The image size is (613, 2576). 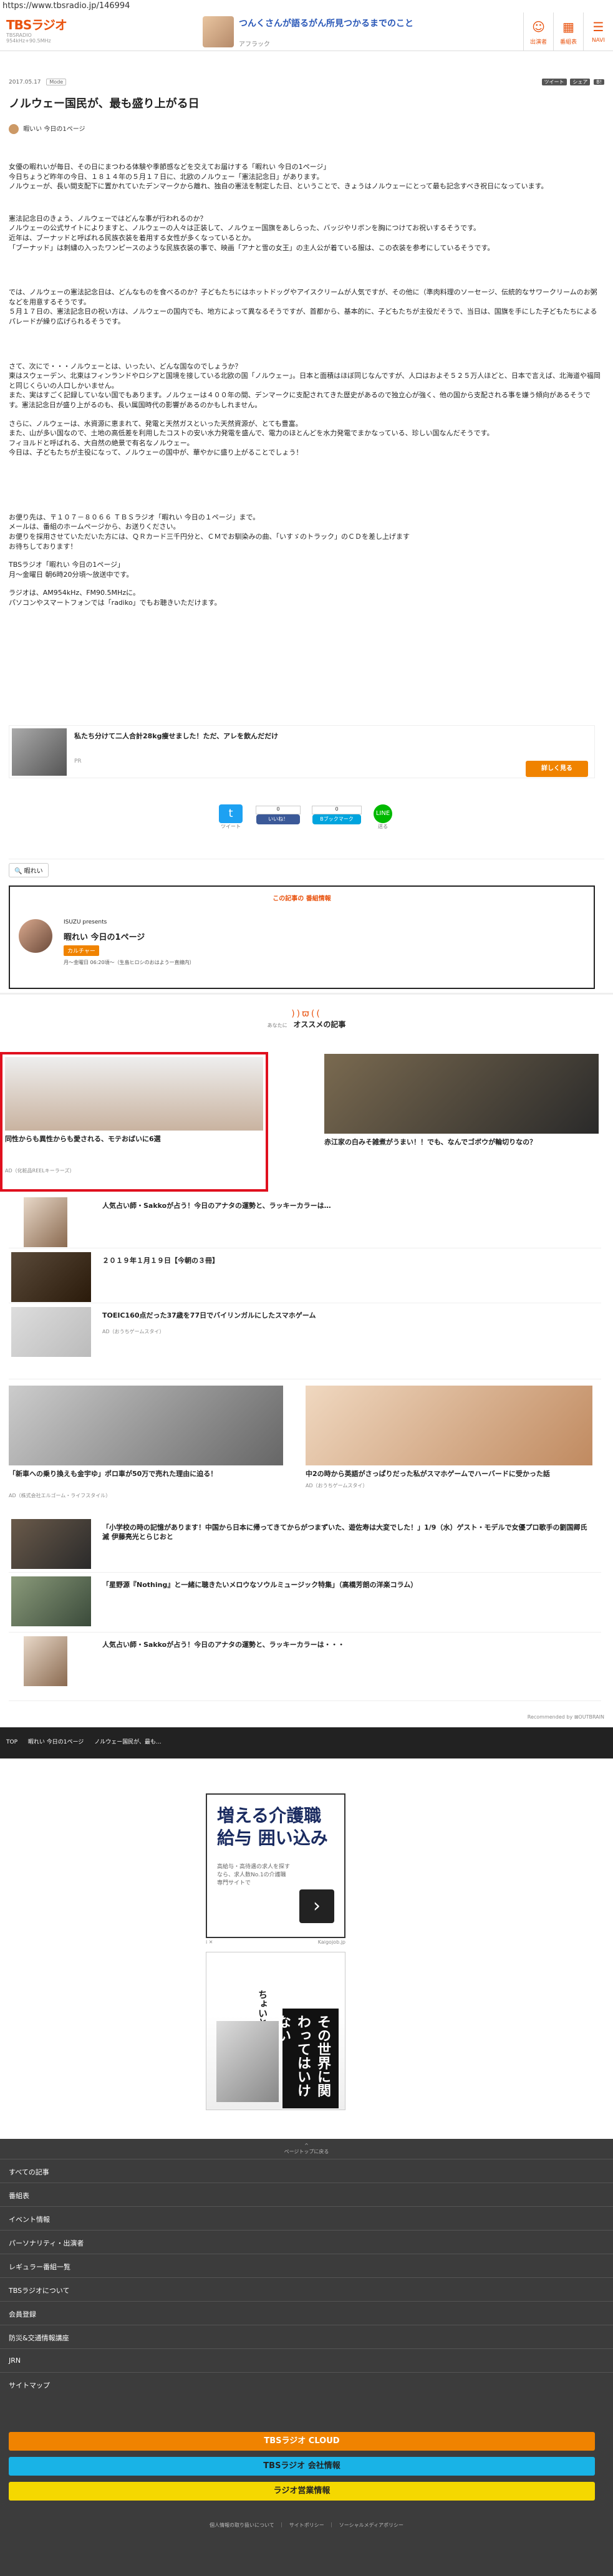 I want to click on recommend-card: 同性からも異性からも愛される、モテおばいに6選 AD（化粧品REELキーラーズ）, so click(x=134, y=1115).